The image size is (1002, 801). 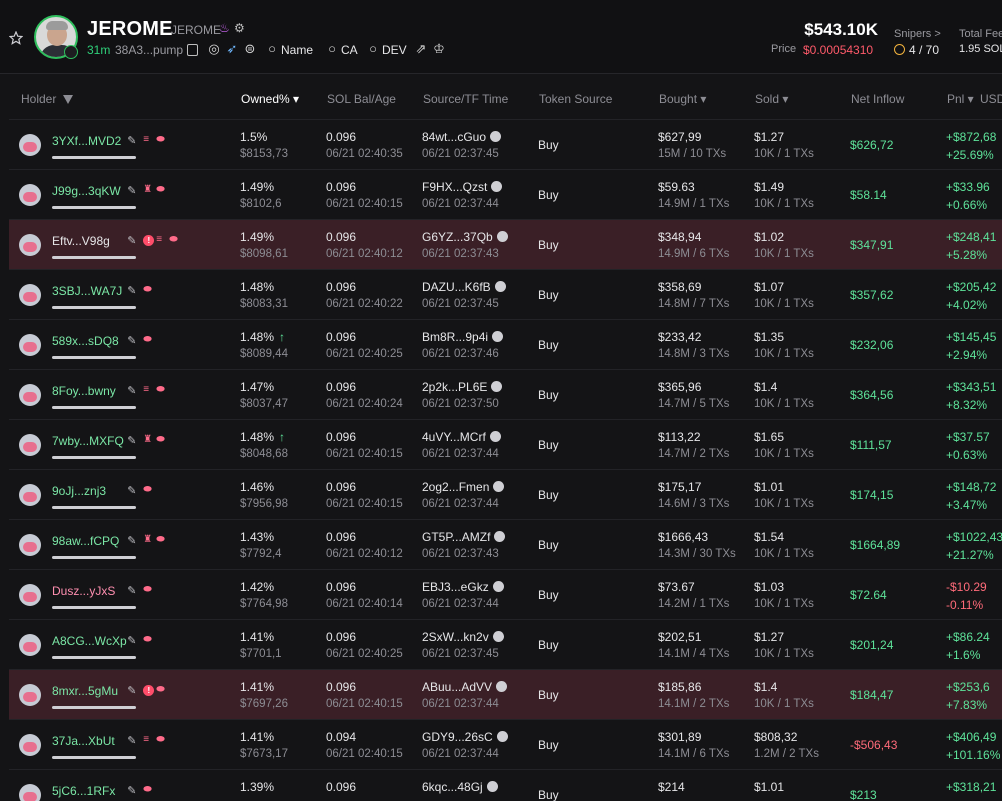 What do you see at coordinates (575, 99) in the screenshot?
I see `col-token-source: Token Source` at bounding box center [575, 99].